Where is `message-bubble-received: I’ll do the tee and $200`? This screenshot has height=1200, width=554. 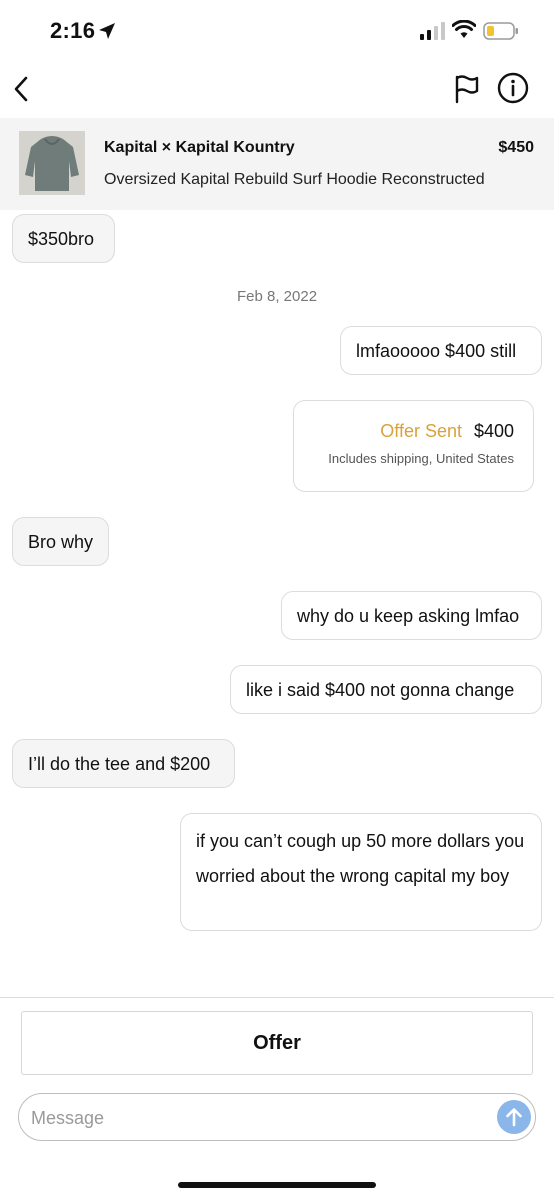 message-bubble-received: I’ll do the tee and $200 is located at coordinates (123, 763).